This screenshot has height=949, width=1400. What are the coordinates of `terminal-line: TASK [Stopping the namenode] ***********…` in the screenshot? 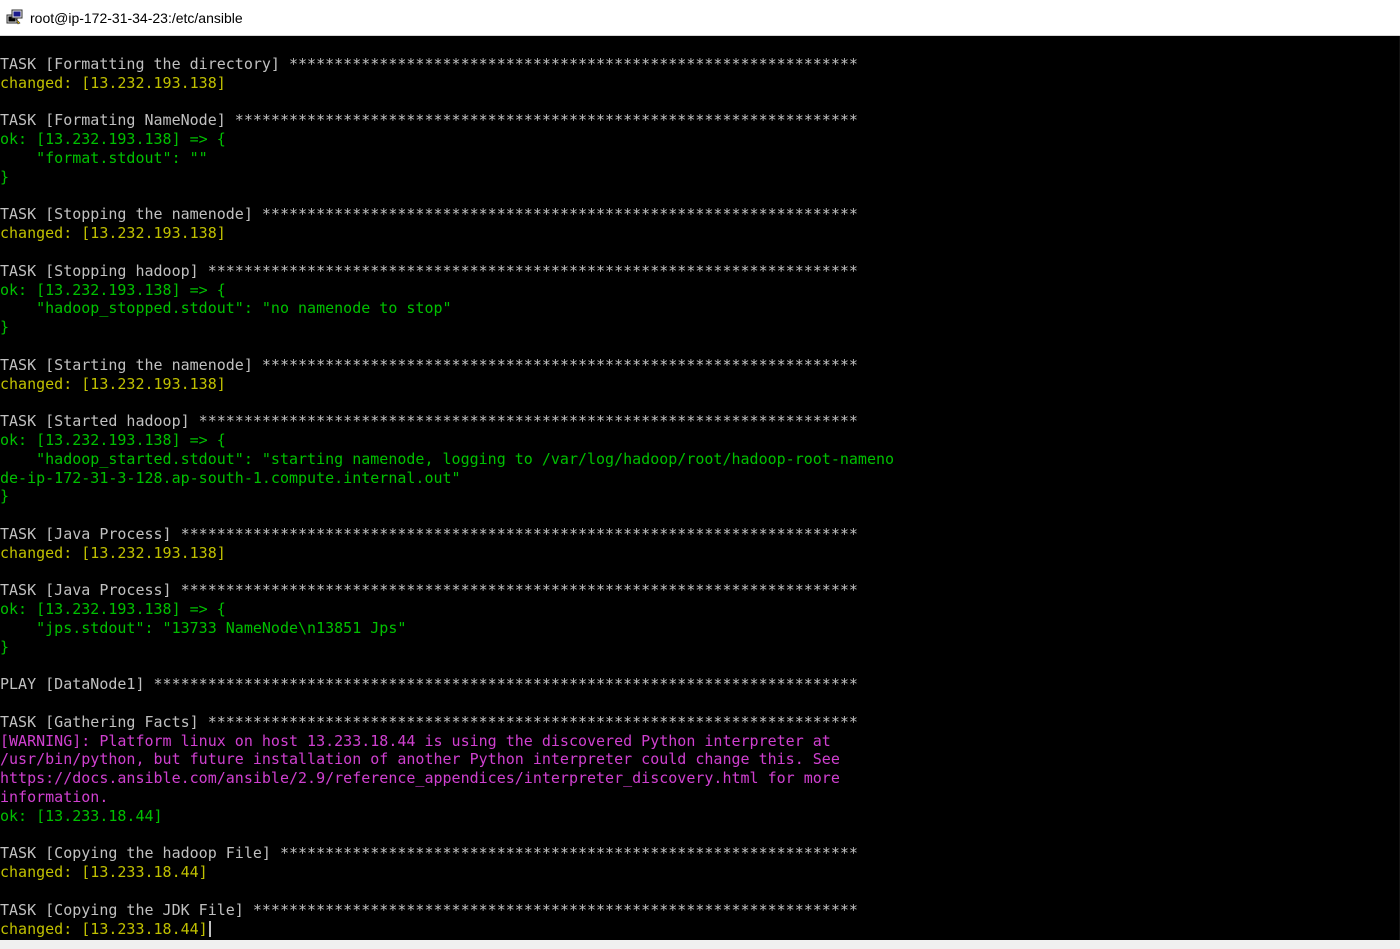 It's located at (429, 214).